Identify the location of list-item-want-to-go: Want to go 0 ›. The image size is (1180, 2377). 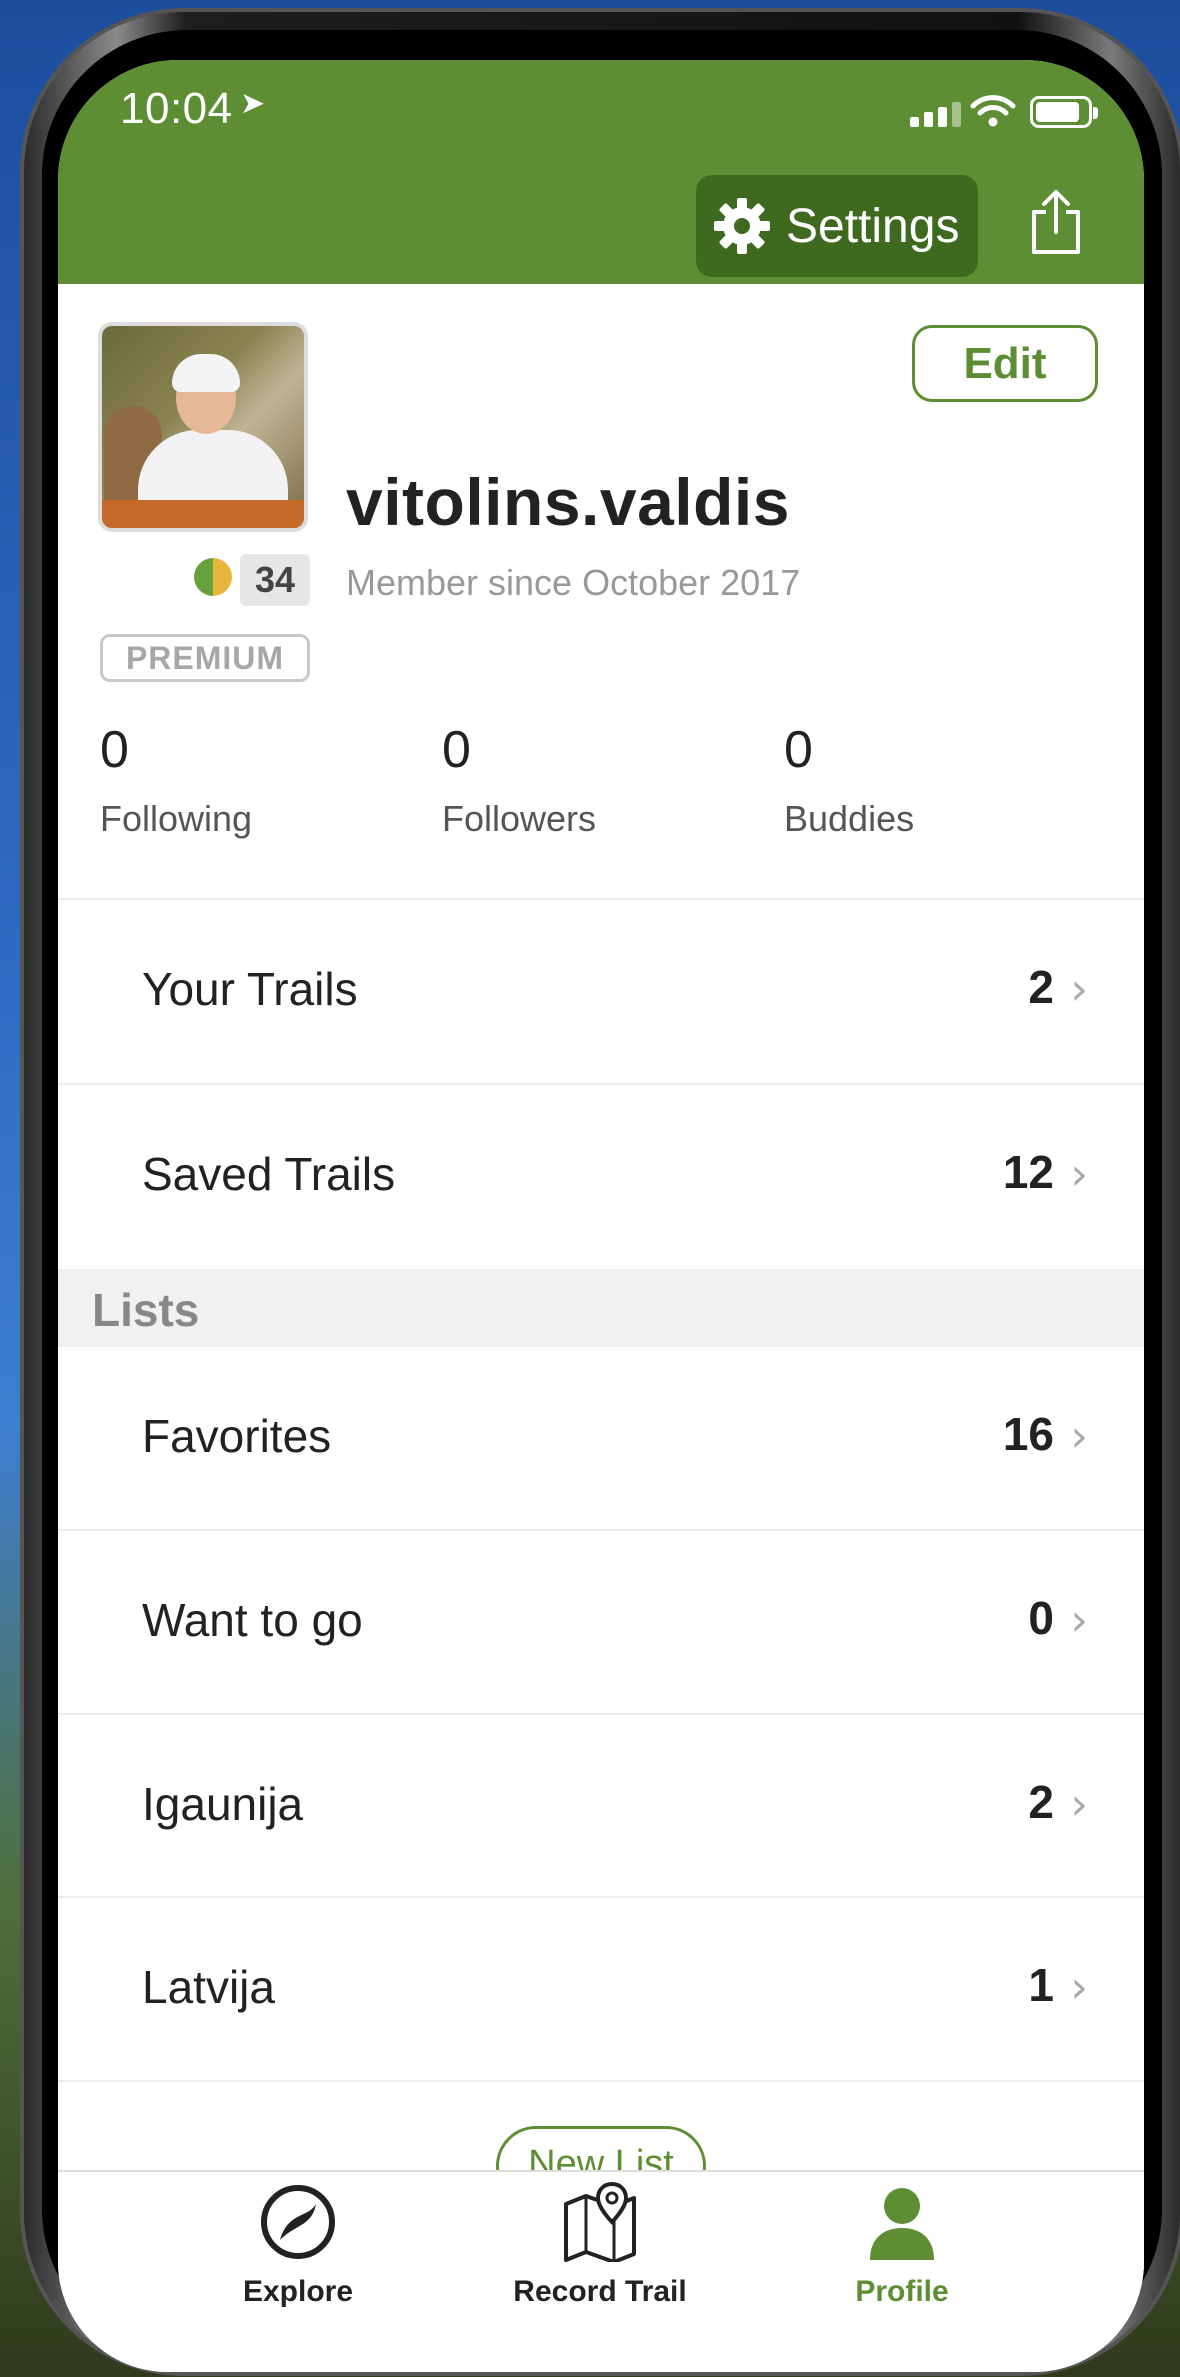
(601, 1622).